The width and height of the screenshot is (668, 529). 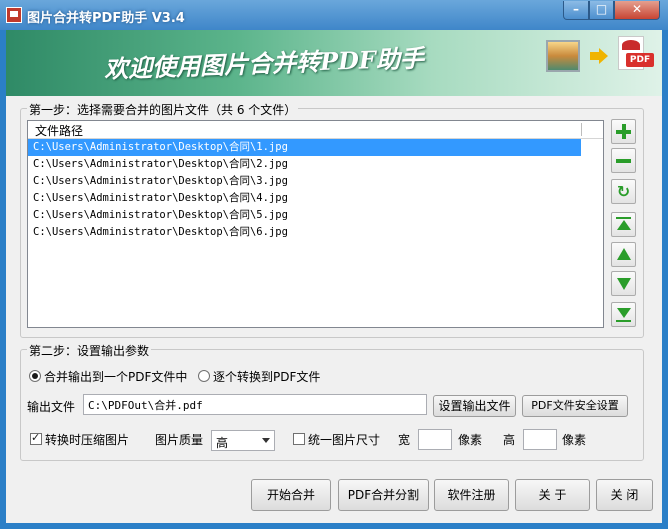 What do you see at coordinates (315, 232) in the screenshot?
I see `list-item: C:\Users\Administrator\Desktop\合同\6.jpg` at bounding box center [315, 232].